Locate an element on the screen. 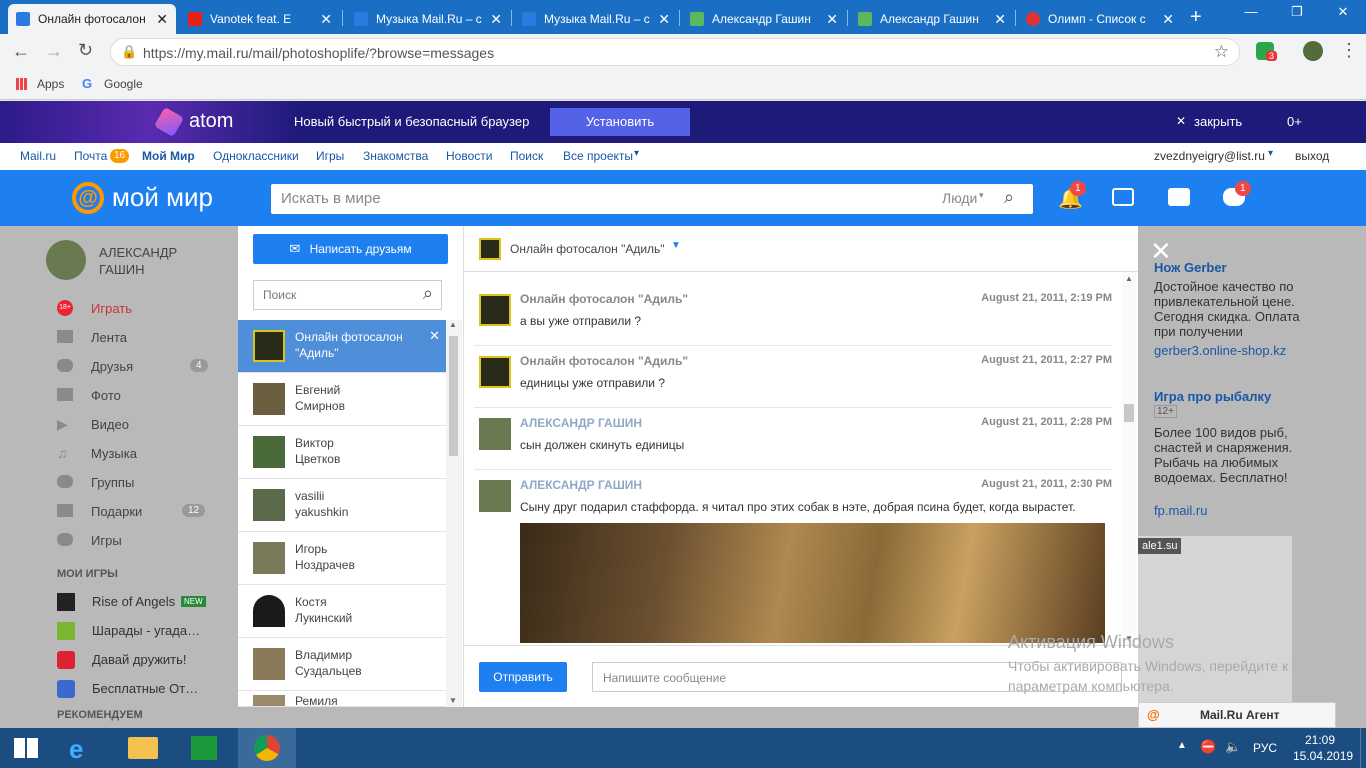 The image size is (1366, 768). contact-item: Виктор Цветков is located at coordinates (342, 452).